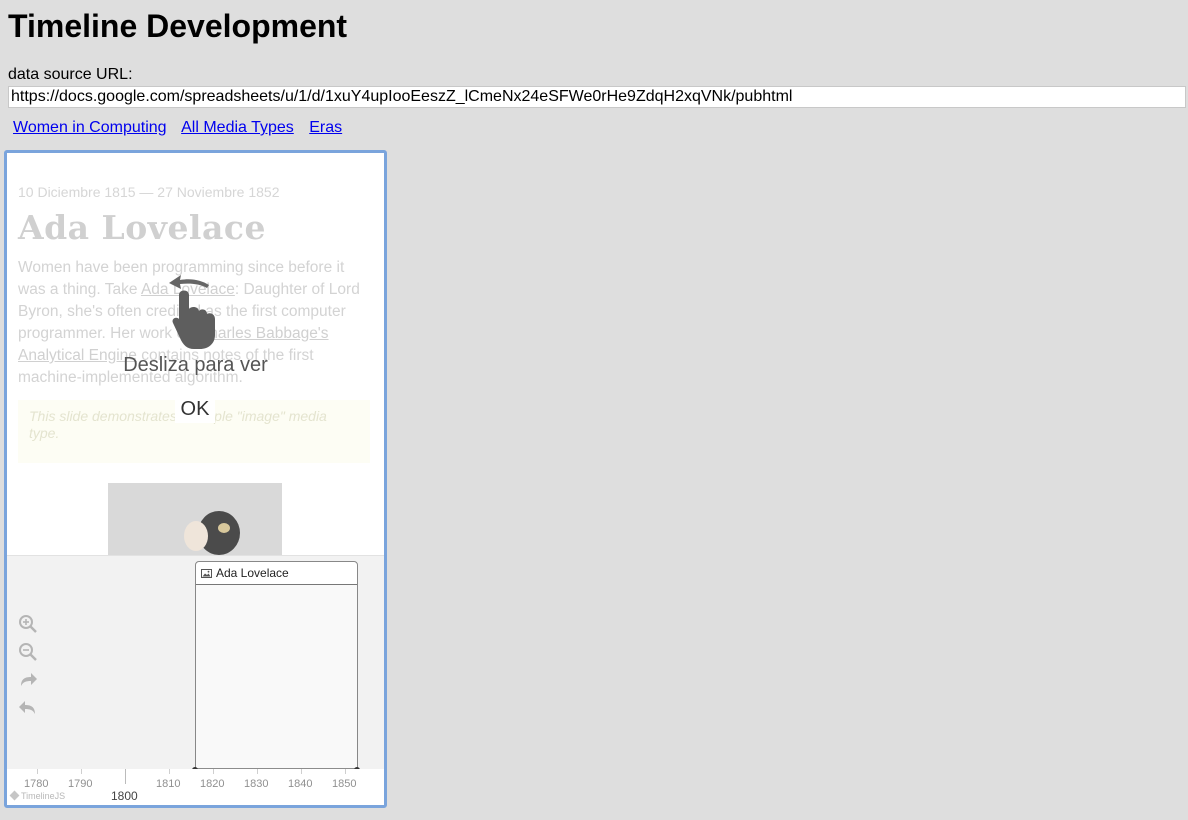  Describe the element at coordinates (125, 776) in the screenshot. I see `major-tick-mark` at that location.